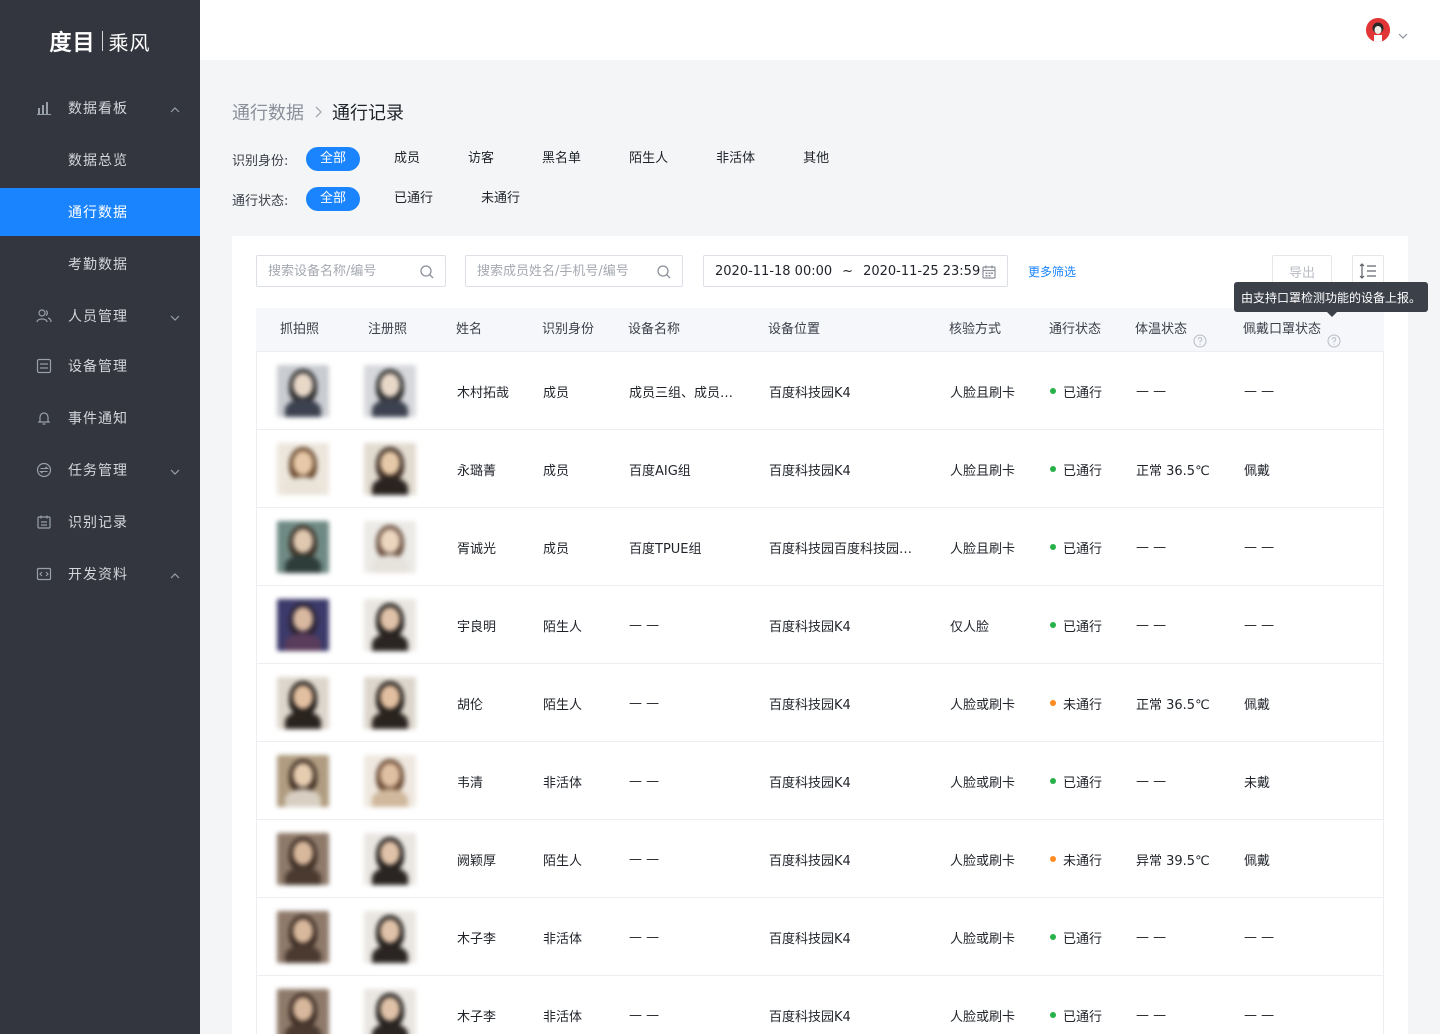 The height and width of the screenshot is (1034, 1440). Describe the element at coordinates (568, 329) in the screenshot. I see `col-identity: 识别身份` at that location.